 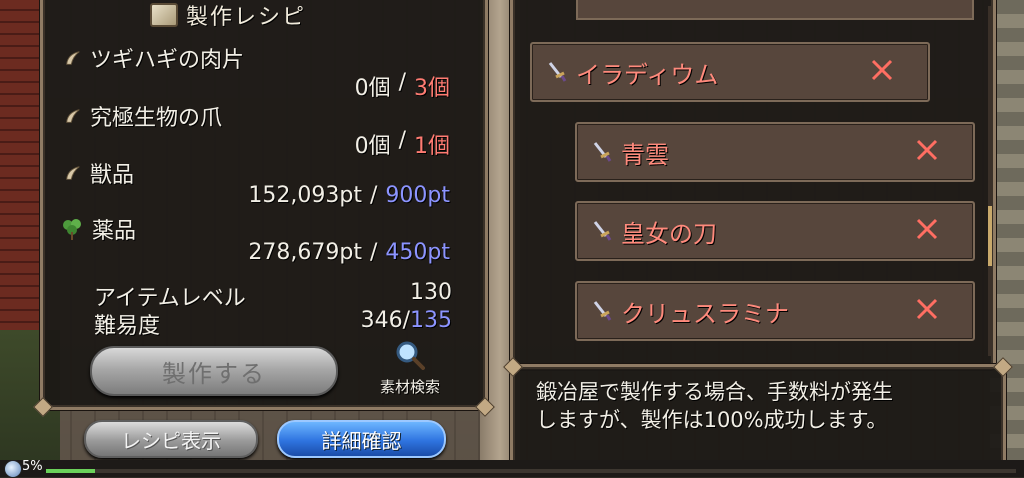 I want to click on craft-button: 製作する, so click(x=214, y=371).